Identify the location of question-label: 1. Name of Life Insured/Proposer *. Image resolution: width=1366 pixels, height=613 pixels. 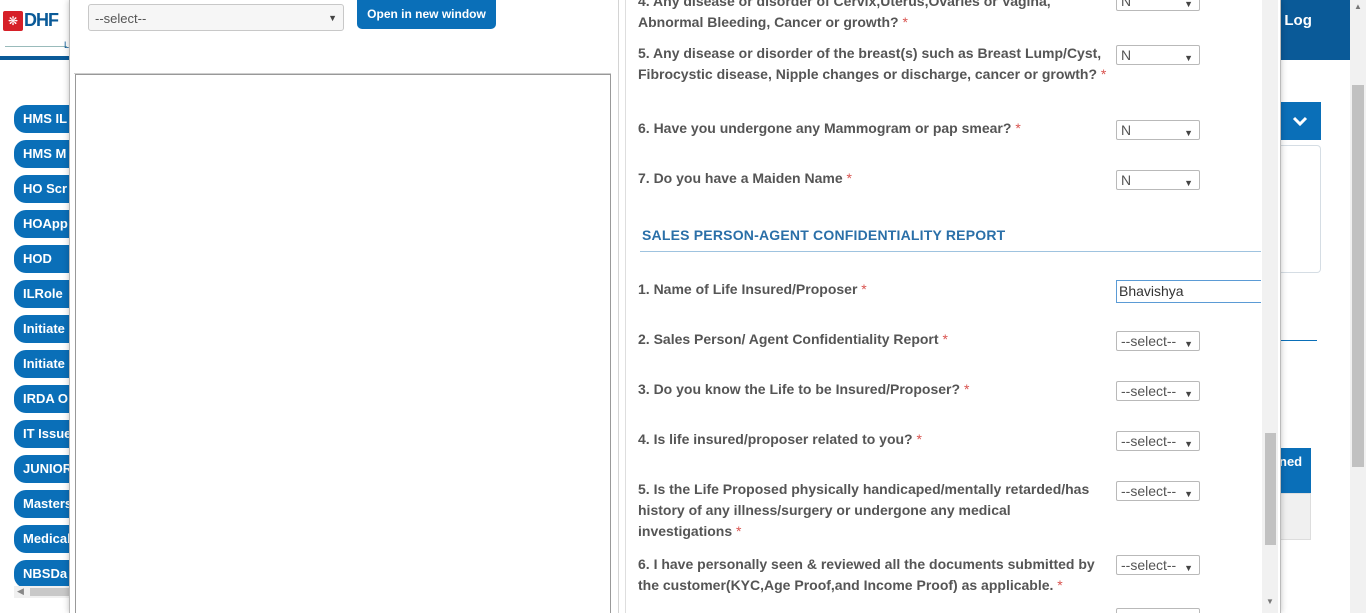
(752, 289).